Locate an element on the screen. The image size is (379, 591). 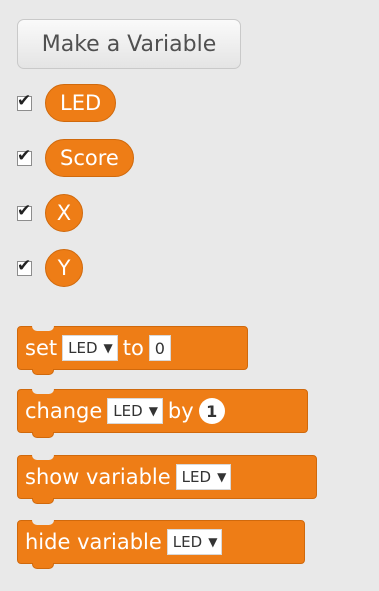
variable-reporter-led: LED is located at coordinates (81, 103).